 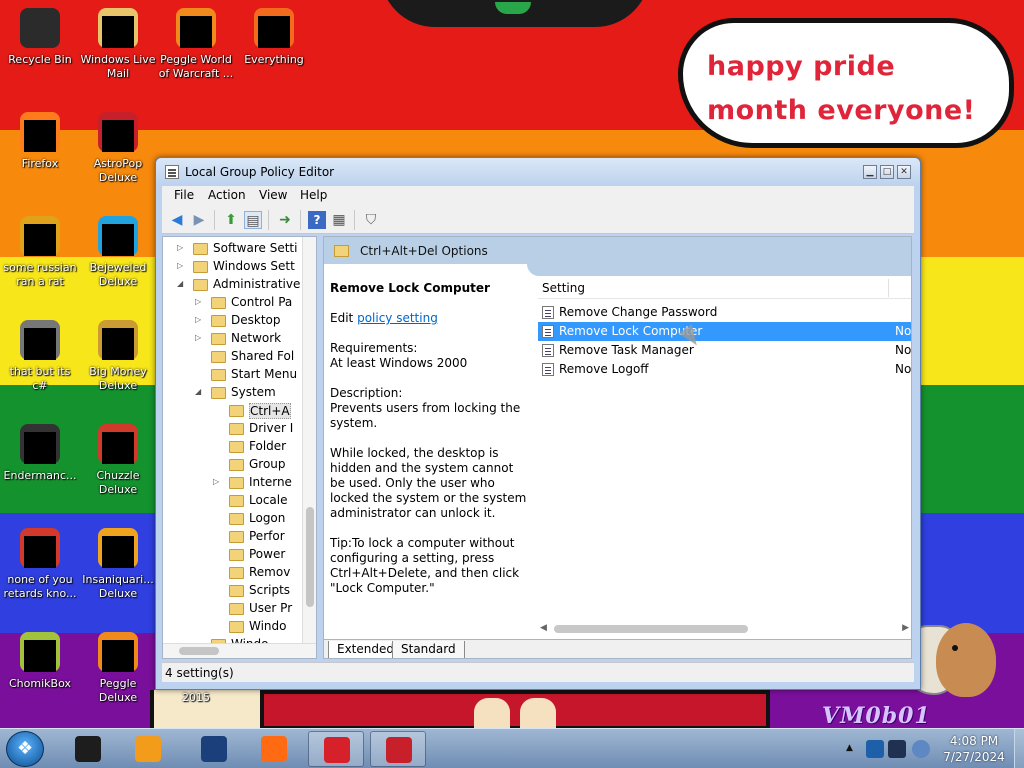 What do you see at coordinates (233, 411) in the screenshot?
I see `tree-item: Ctrl+A` at bounding box center [233, 411].